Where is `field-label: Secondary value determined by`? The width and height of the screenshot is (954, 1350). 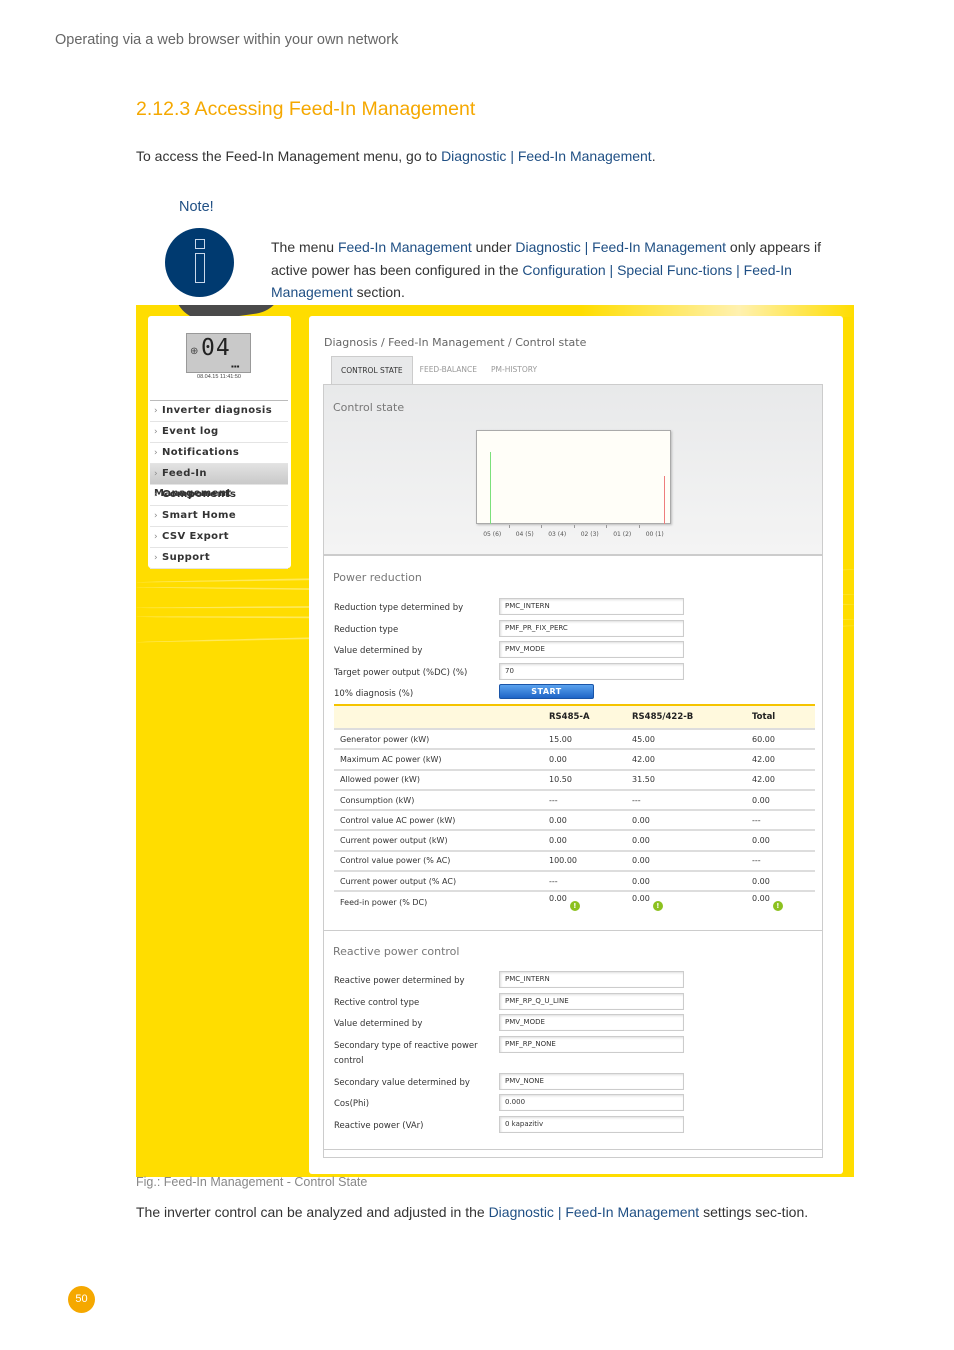 field-label: Secondary value determined by is located at coordinates (402, 1082).